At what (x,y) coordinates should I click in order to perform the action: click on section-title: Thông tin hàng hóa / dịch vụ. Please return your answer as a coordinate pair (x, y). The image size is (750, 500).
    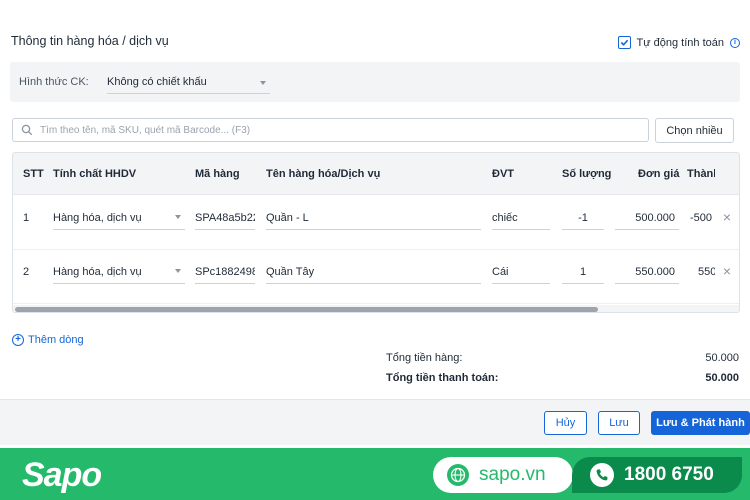
    Looking at the image, I should click on (90, 41).